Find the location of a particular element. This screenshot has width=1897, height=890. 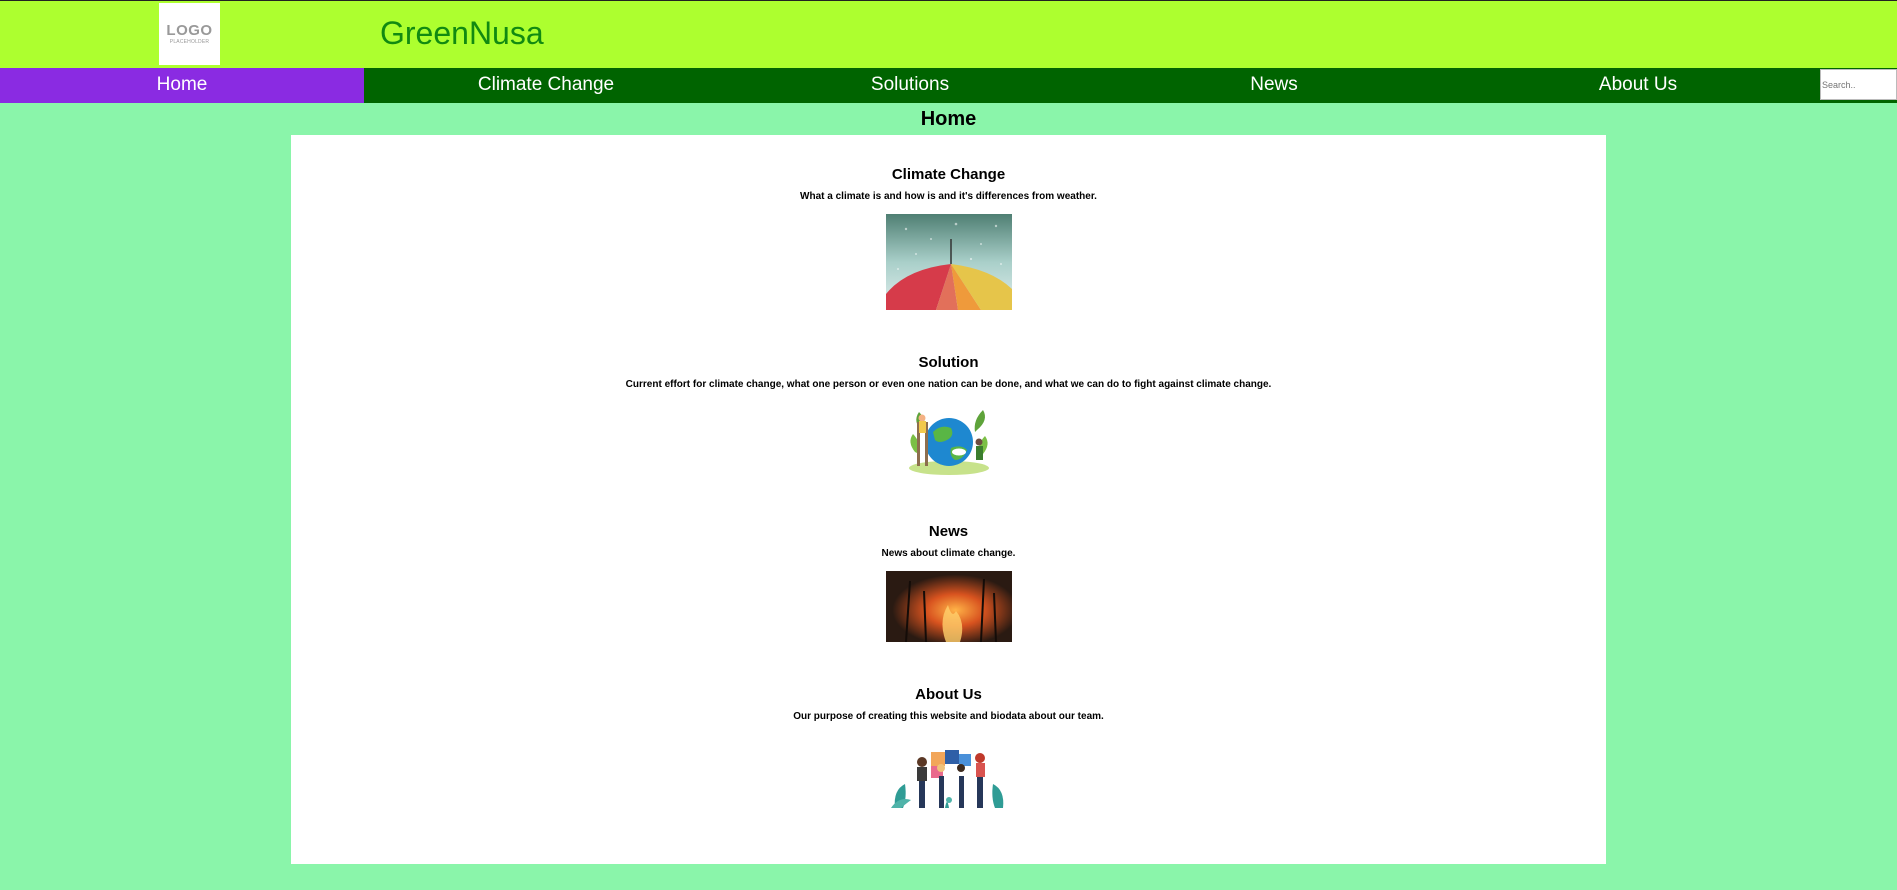

nav-item-climate-change: Climate Change is located at coordinates (546, 85).